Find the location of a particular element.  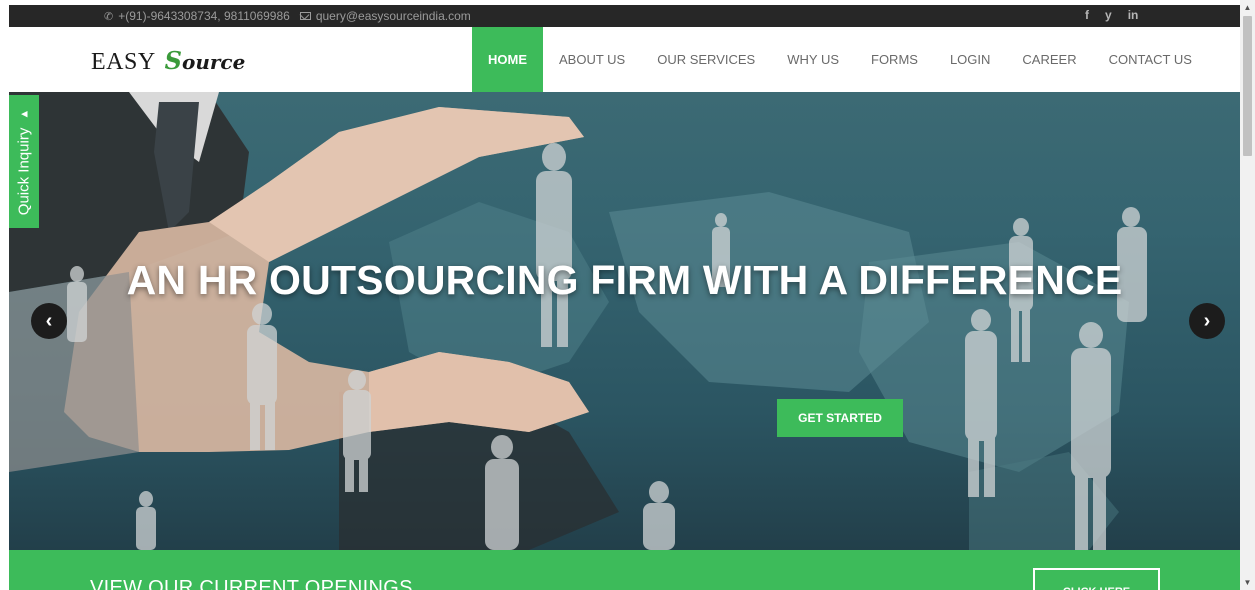

slider-prev-button: ‹ is located at coordinates (49, 321).